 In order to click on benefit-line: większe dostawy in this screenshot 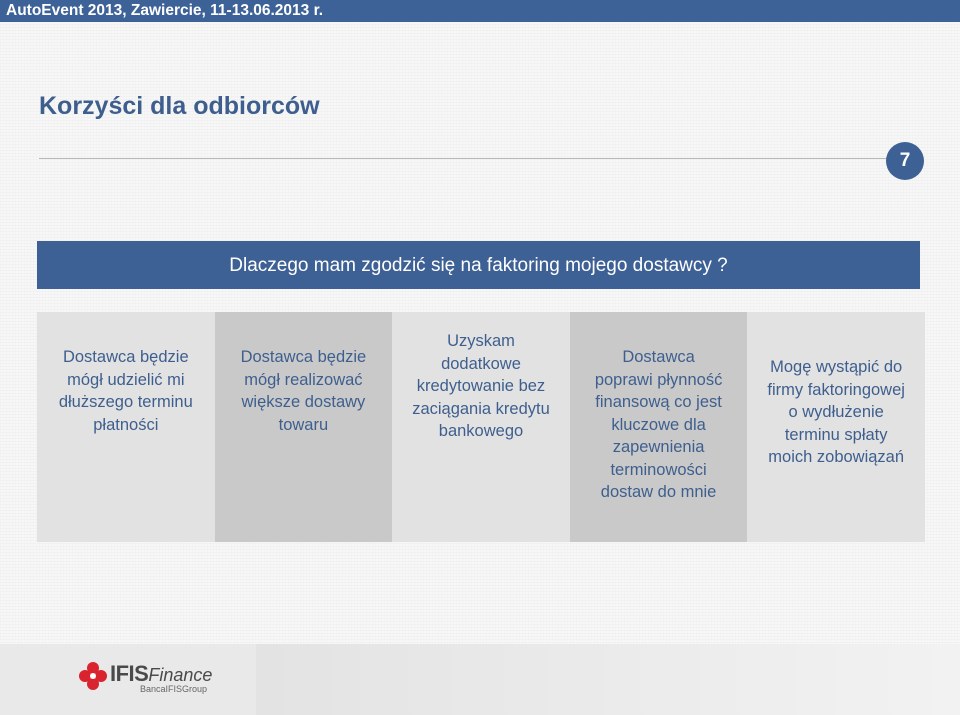, I will do `click(303, 402)`.